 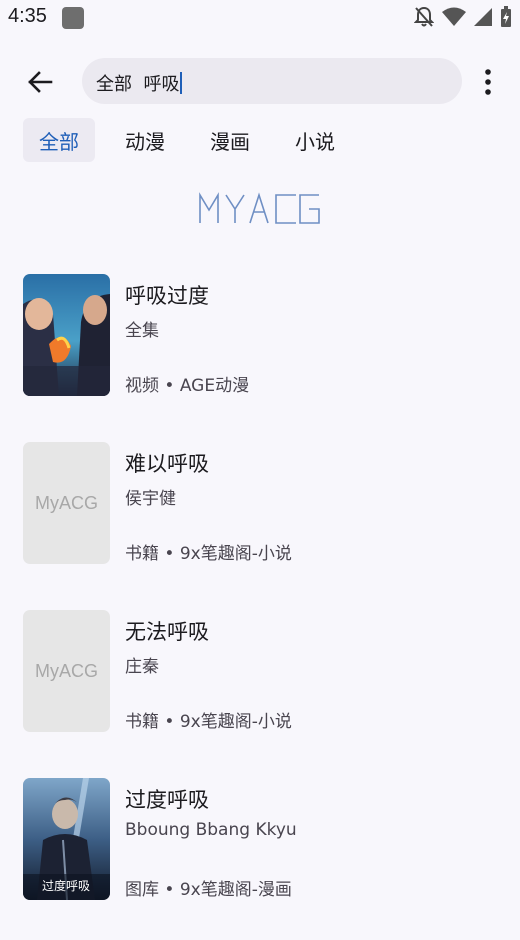 What do you see at coordinates (315, 140) in the screenshot?
I see `tab-novel: 小说` at bounding box center [315, 140].